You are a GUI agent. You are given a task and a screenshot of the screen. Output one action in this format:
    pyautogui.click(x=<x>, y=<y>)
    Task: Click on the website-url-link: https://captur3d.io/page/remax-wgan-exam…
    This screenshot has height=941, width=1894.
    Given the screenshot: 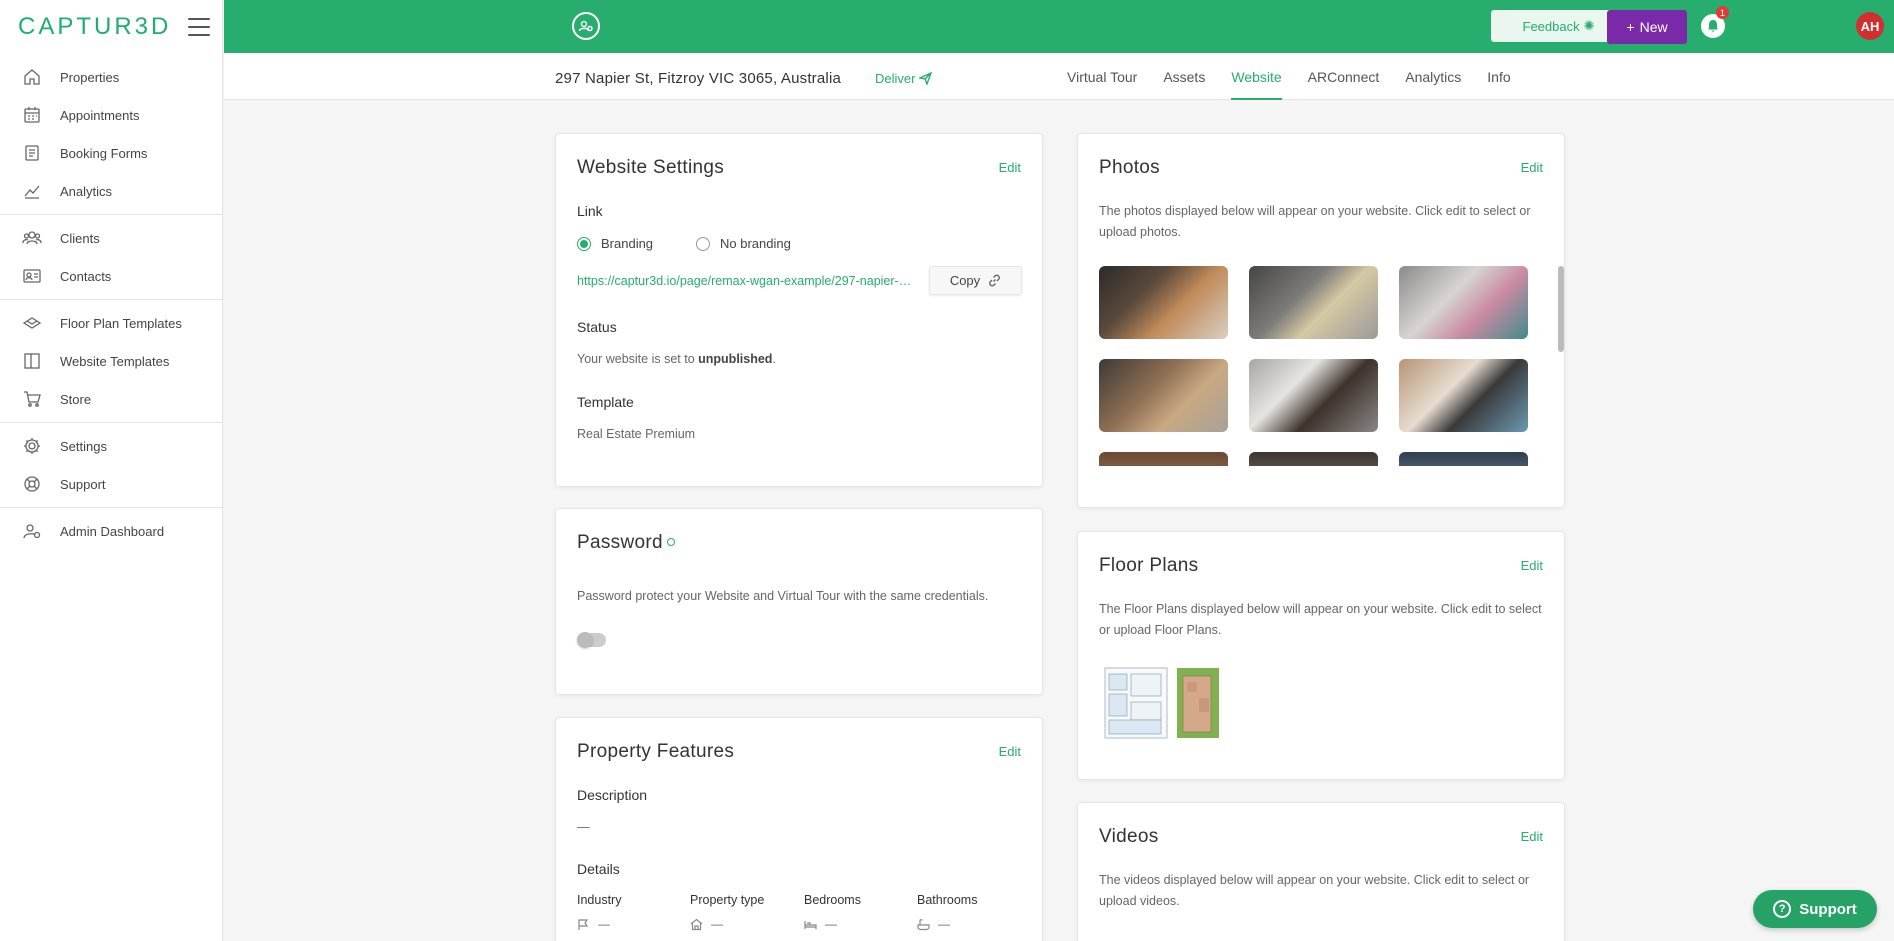 What is the action you would take?
    pyautogui.click(x=747, y=281)
    